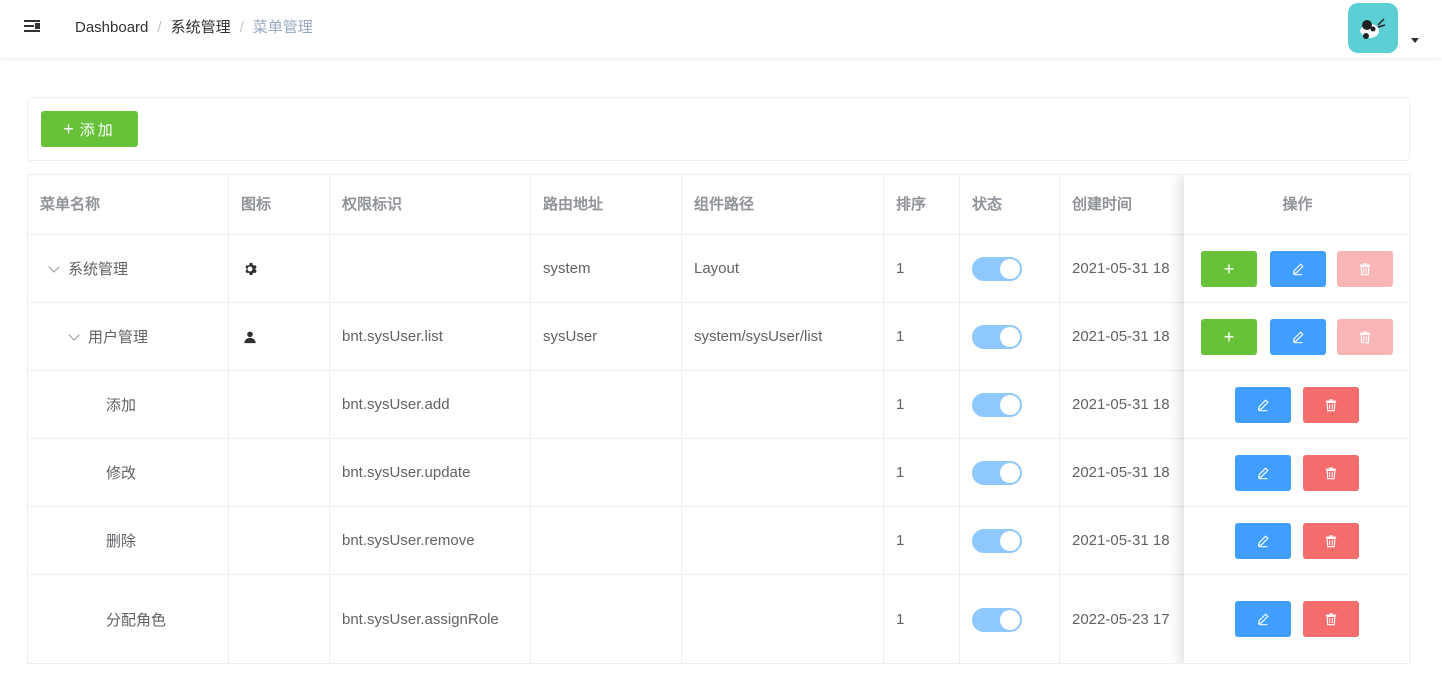 Image resolution: width=1442 pixels, height=679 pixels. I want to click on actions-row, so click(1296, 619).